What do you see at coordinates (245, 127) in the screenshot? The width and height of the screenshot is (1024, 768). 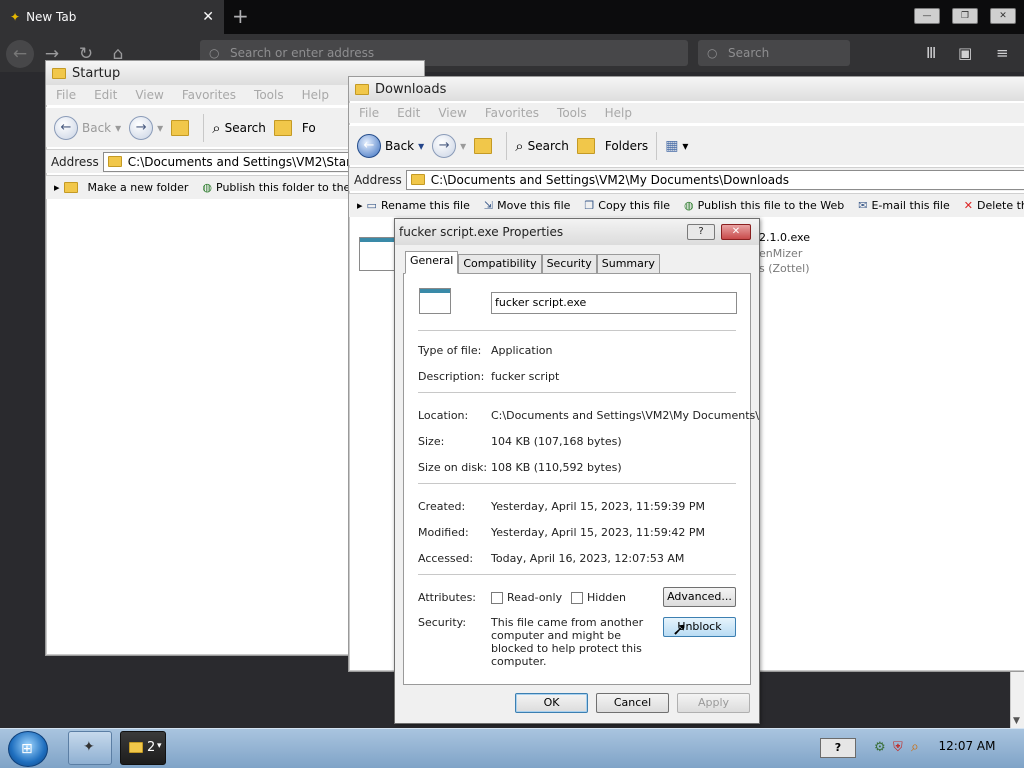 I see `search-label: Search` at bounding box center [245, 127].